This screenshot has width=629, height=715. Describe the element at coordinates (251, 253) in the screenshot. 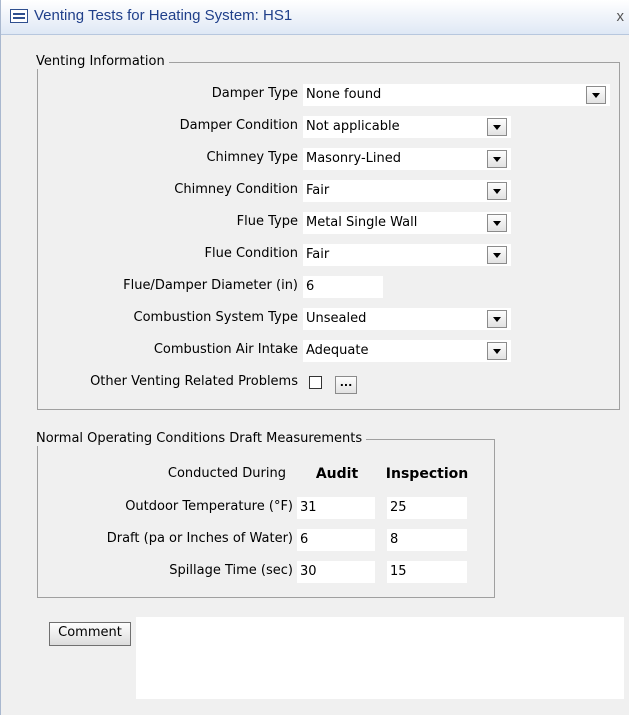

I see `flue-condition-label: Flue Condition` at that location.